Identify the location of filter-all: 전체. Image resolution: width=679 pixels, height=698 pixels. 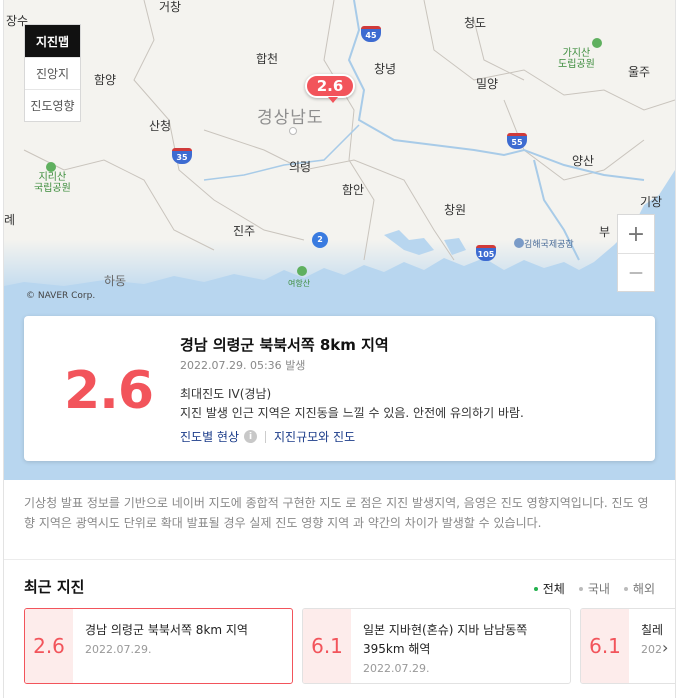
(549, 588).